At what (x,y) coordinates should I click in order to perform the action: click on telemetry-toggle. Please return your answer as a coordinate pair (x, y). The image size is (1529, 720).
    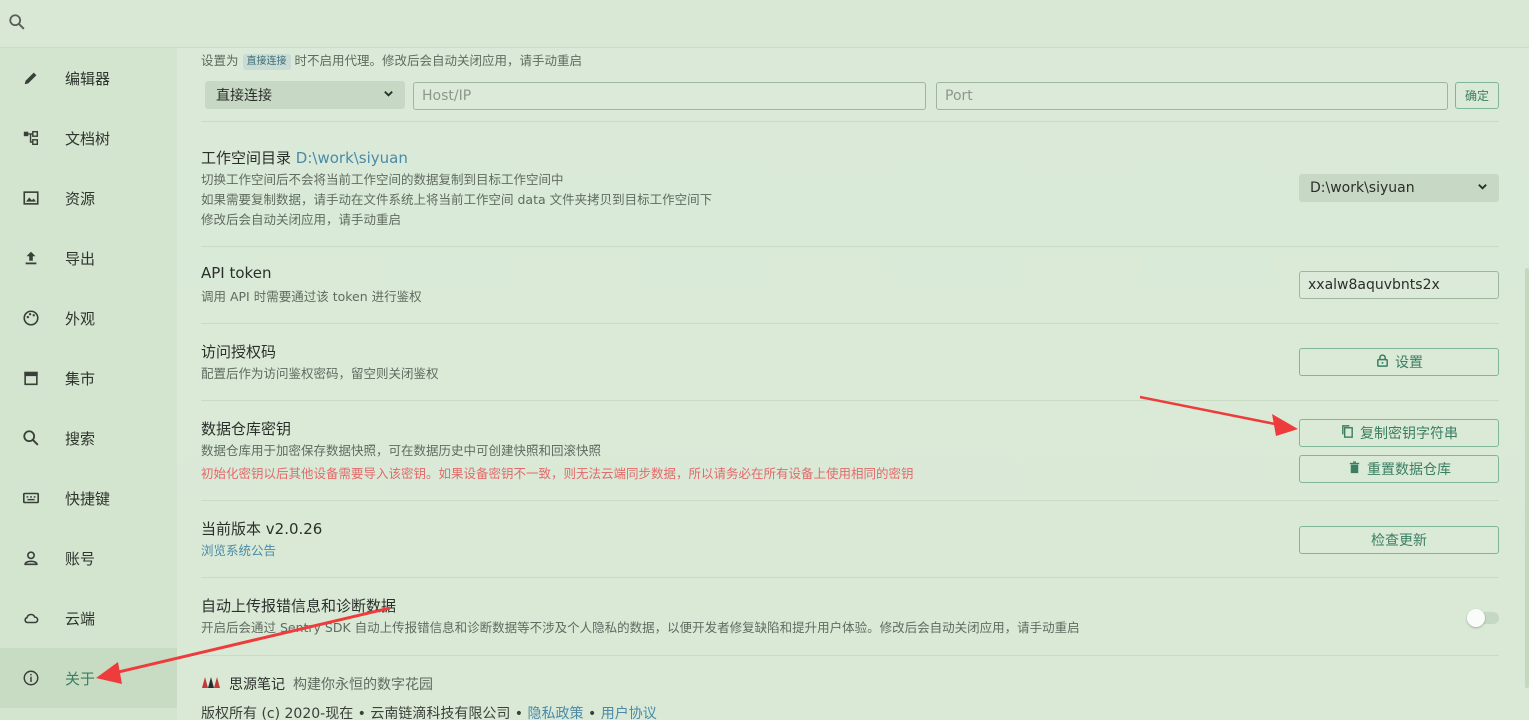
    Looking at the image, I should click on (1483, 618).